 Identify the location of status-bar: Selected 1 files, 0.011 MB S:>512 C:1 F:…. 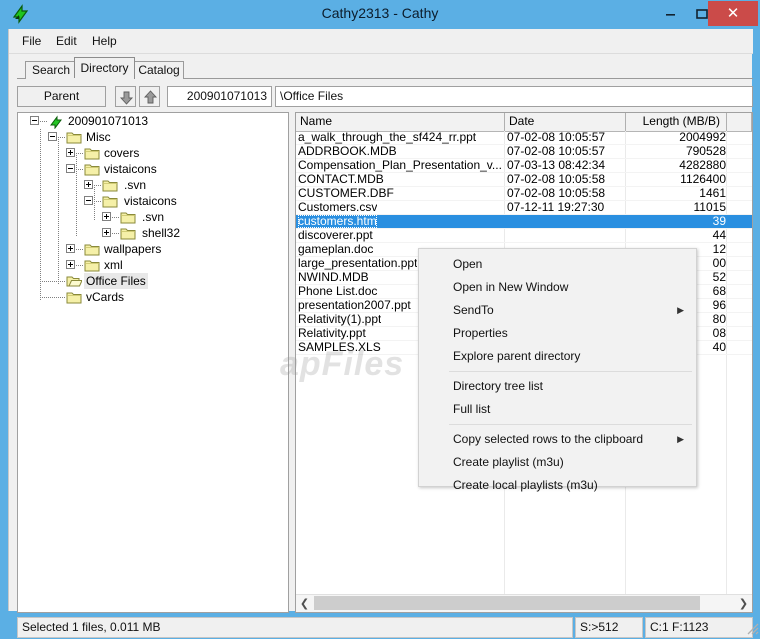
(388, 628).